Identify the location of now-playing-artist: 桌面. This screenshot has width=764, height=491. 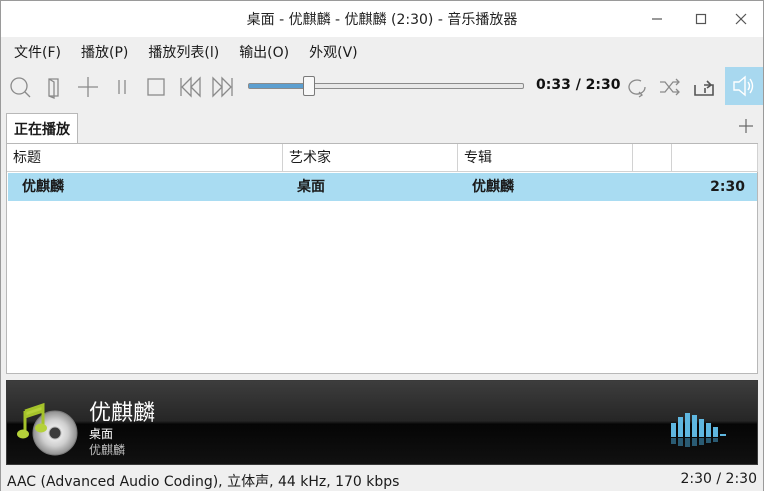
(101, 434).